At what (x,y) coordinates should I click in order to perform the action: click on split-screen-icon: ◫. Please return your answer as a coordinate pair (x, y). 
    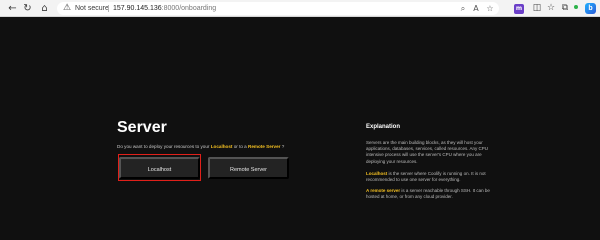
    Looking at the image, I should click on (537, 8).